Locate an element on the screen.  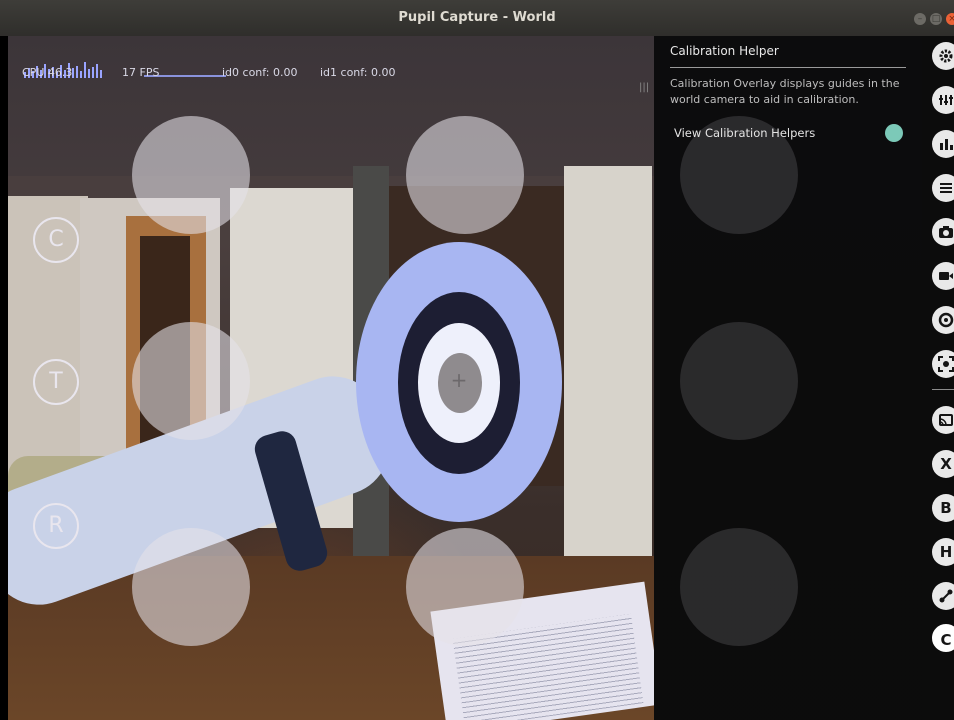
panel-resize-grip: ||| is located at coordinates (644, 88).